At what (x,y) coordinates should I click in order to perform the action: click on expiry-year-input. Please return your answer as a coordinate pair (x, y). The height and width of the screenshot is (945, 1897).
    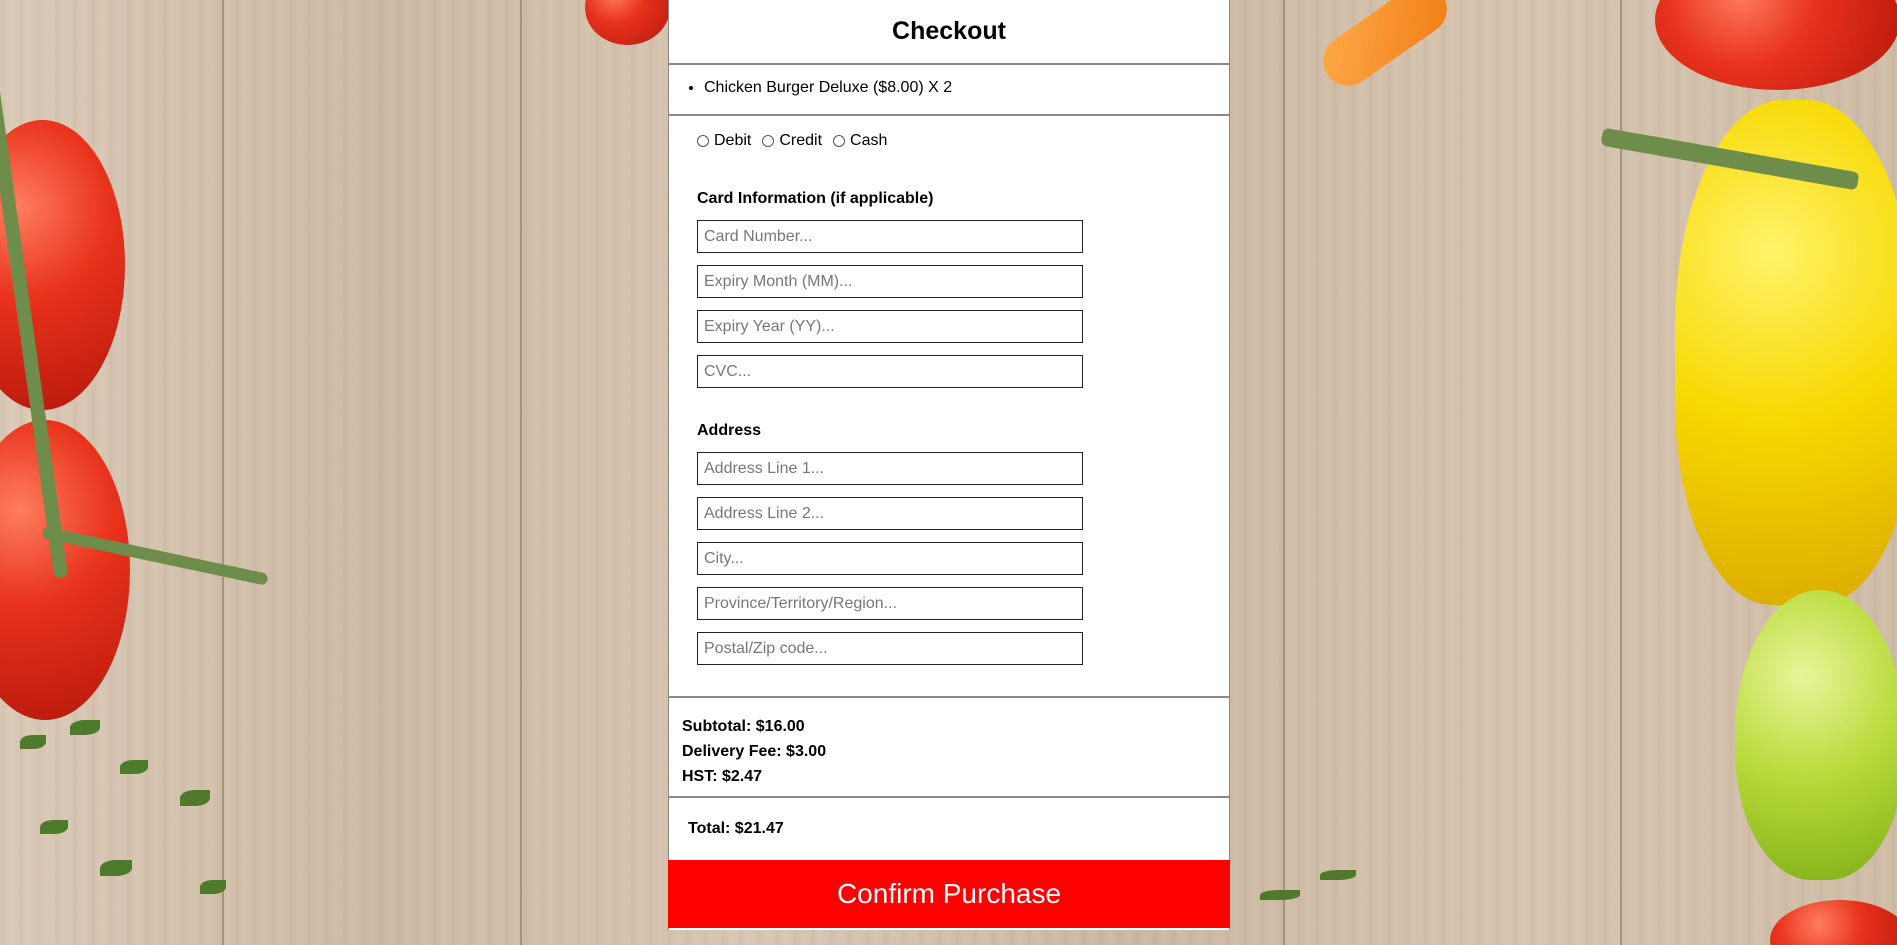
    Looking at the image, I should click on (890, 326).